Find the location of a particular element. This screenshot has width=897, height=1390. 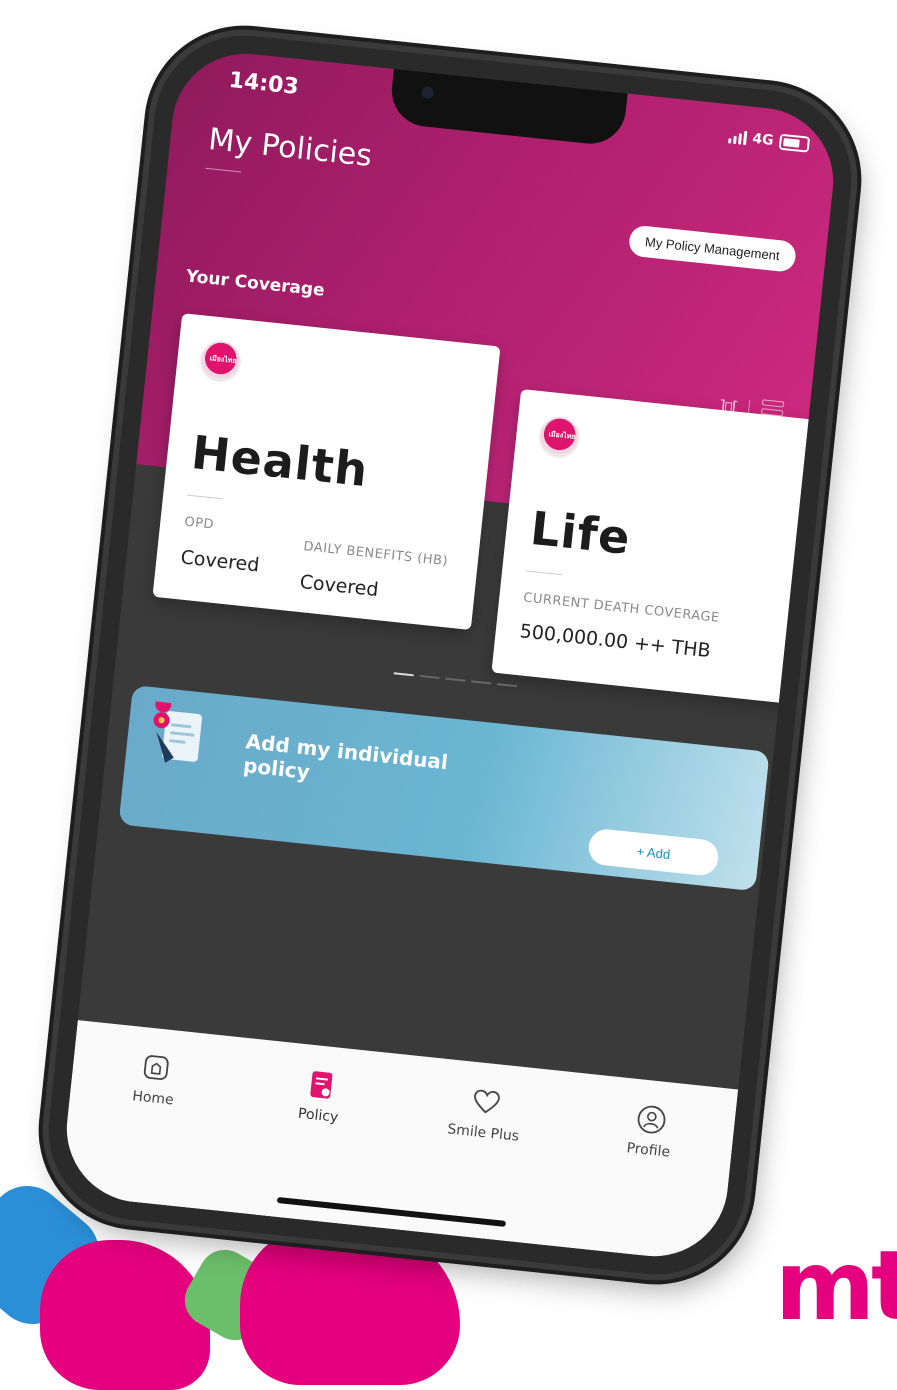

tab-label: Profile is located at coordinates (648, 1150).